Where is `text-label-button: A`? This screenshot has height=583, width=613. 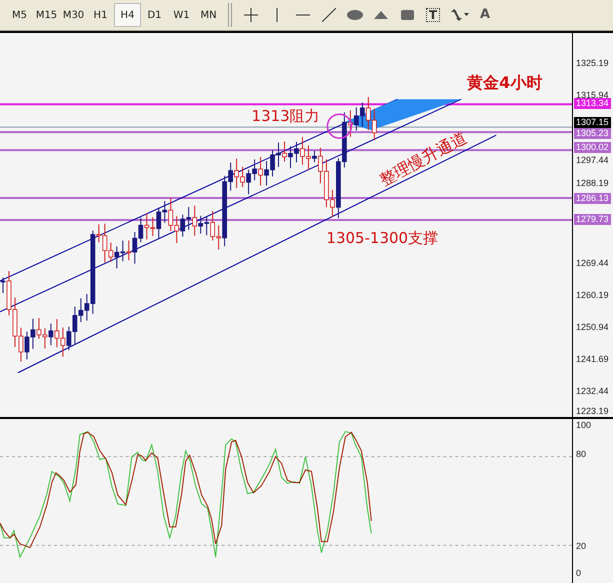 text-label-button: A is located at coordinates (485, 15).